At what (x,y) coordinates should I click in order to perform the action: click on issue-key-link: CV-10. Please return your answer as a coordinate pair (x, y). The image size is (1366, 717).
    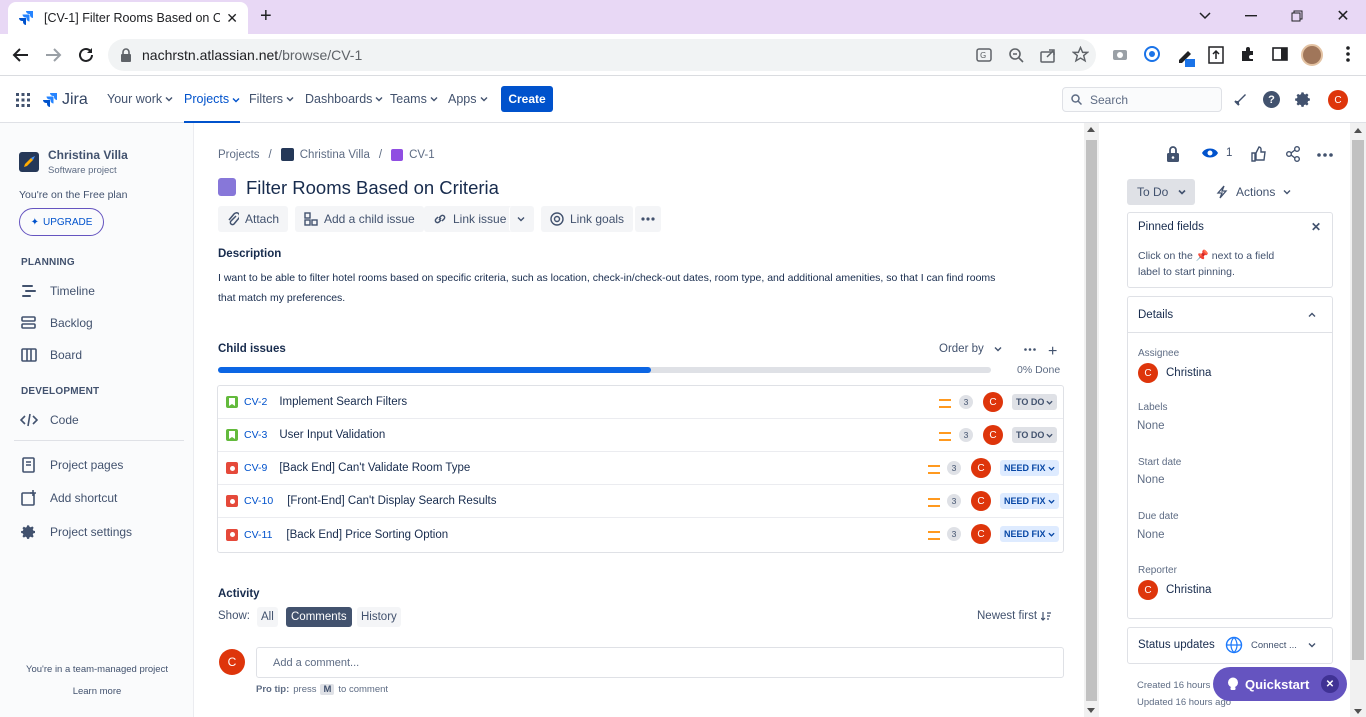
    Looking at the image, I should click on (258, 501).